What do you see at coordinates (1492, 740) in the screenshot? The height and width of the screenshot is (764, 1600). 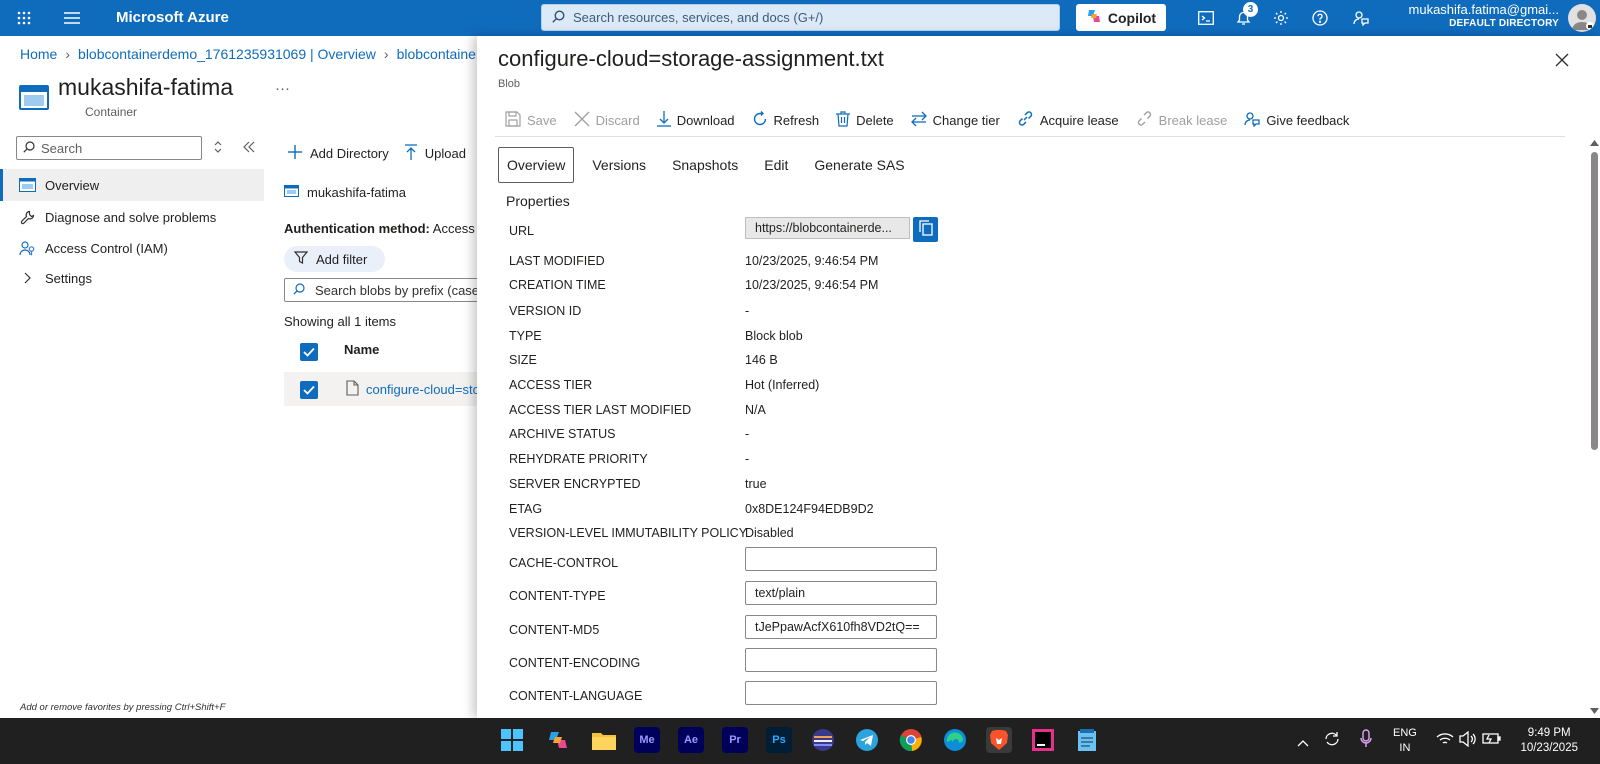 I see `battery-icon` at bounding box center [1492, 740].